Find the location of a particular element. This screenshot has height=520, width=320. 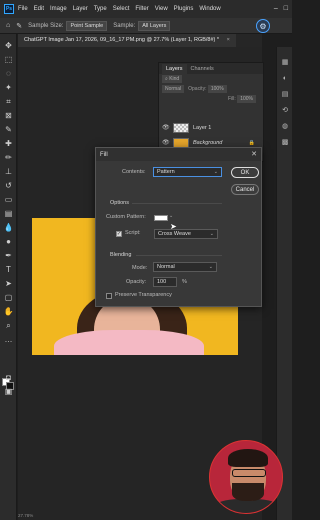

quick-select-tool-icon: ✦ is located at coordinates (8, 87).